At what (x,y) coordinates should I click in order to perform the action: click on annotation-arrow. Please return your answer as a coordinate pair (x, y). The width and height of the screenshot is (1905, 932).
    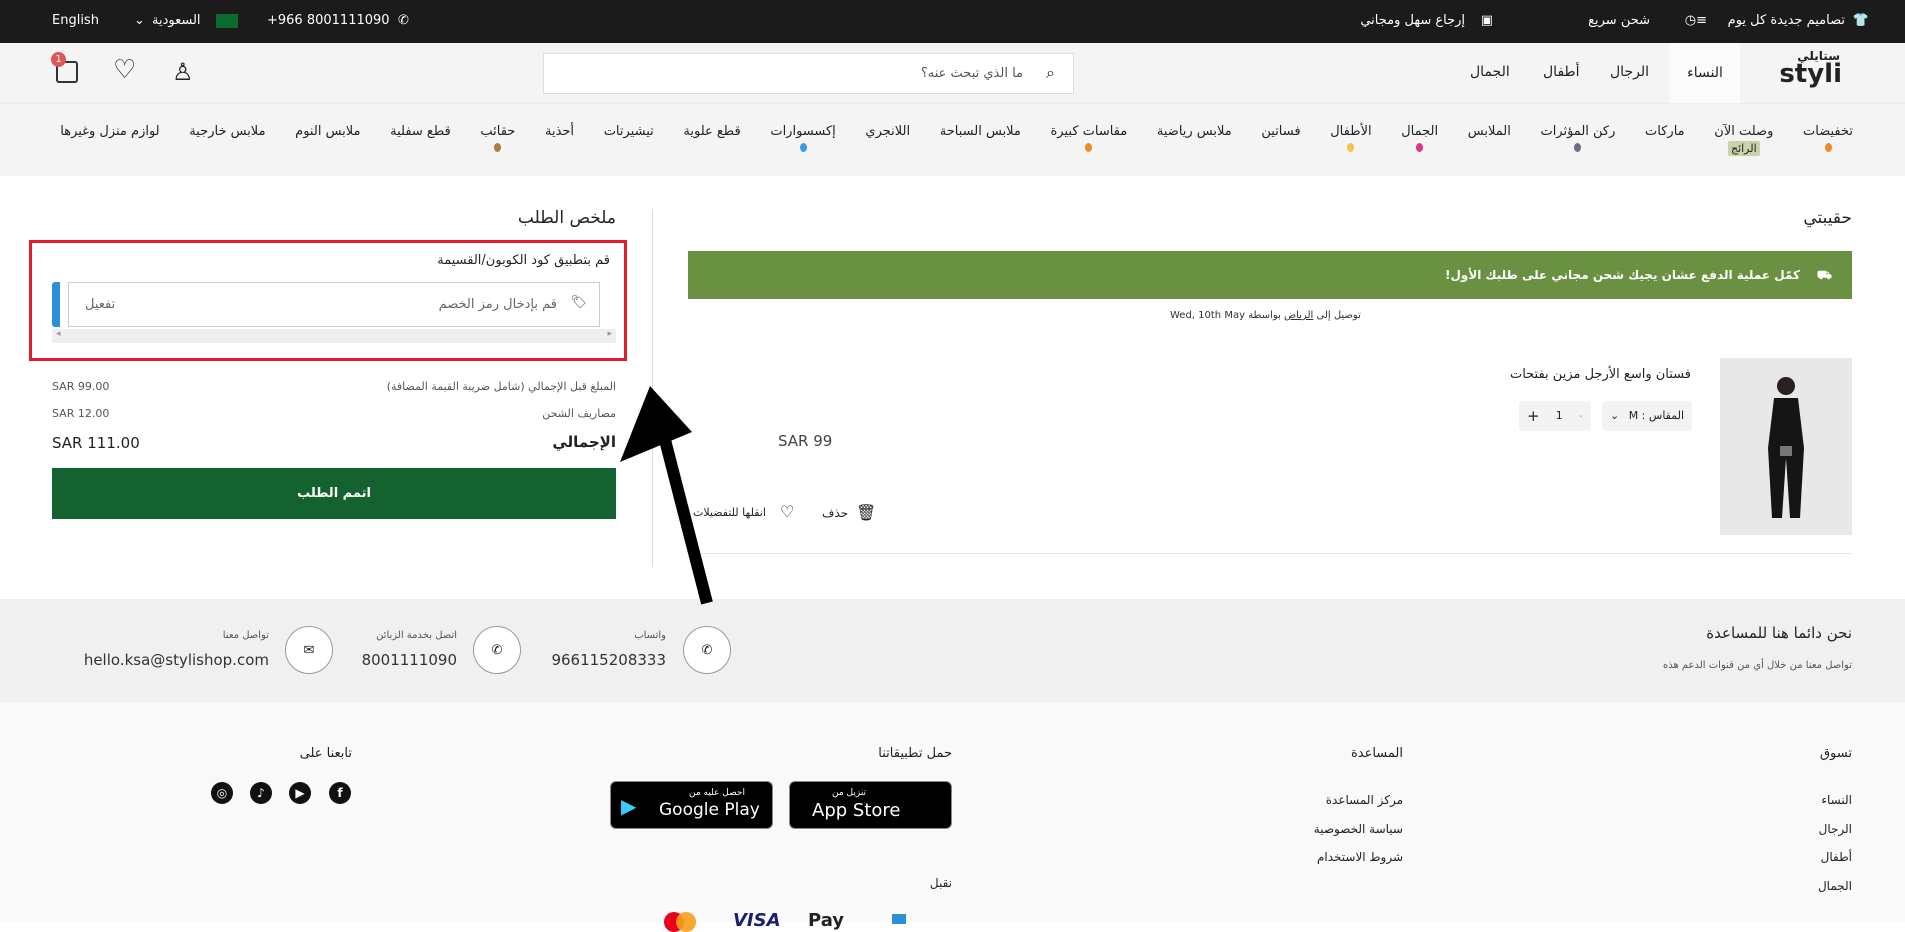
    Looking at the image, I should click on (666, 495).